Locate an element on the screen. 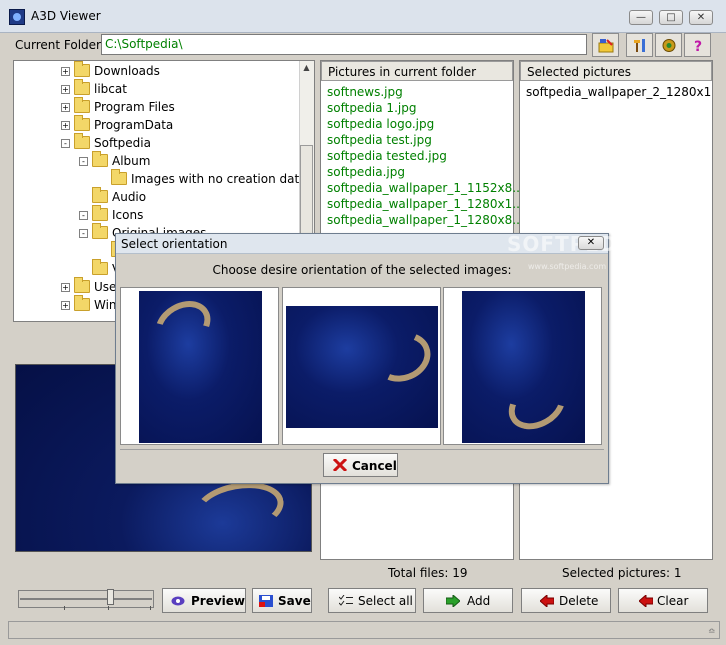  checklist-icon is located at coordinates (346, 600).